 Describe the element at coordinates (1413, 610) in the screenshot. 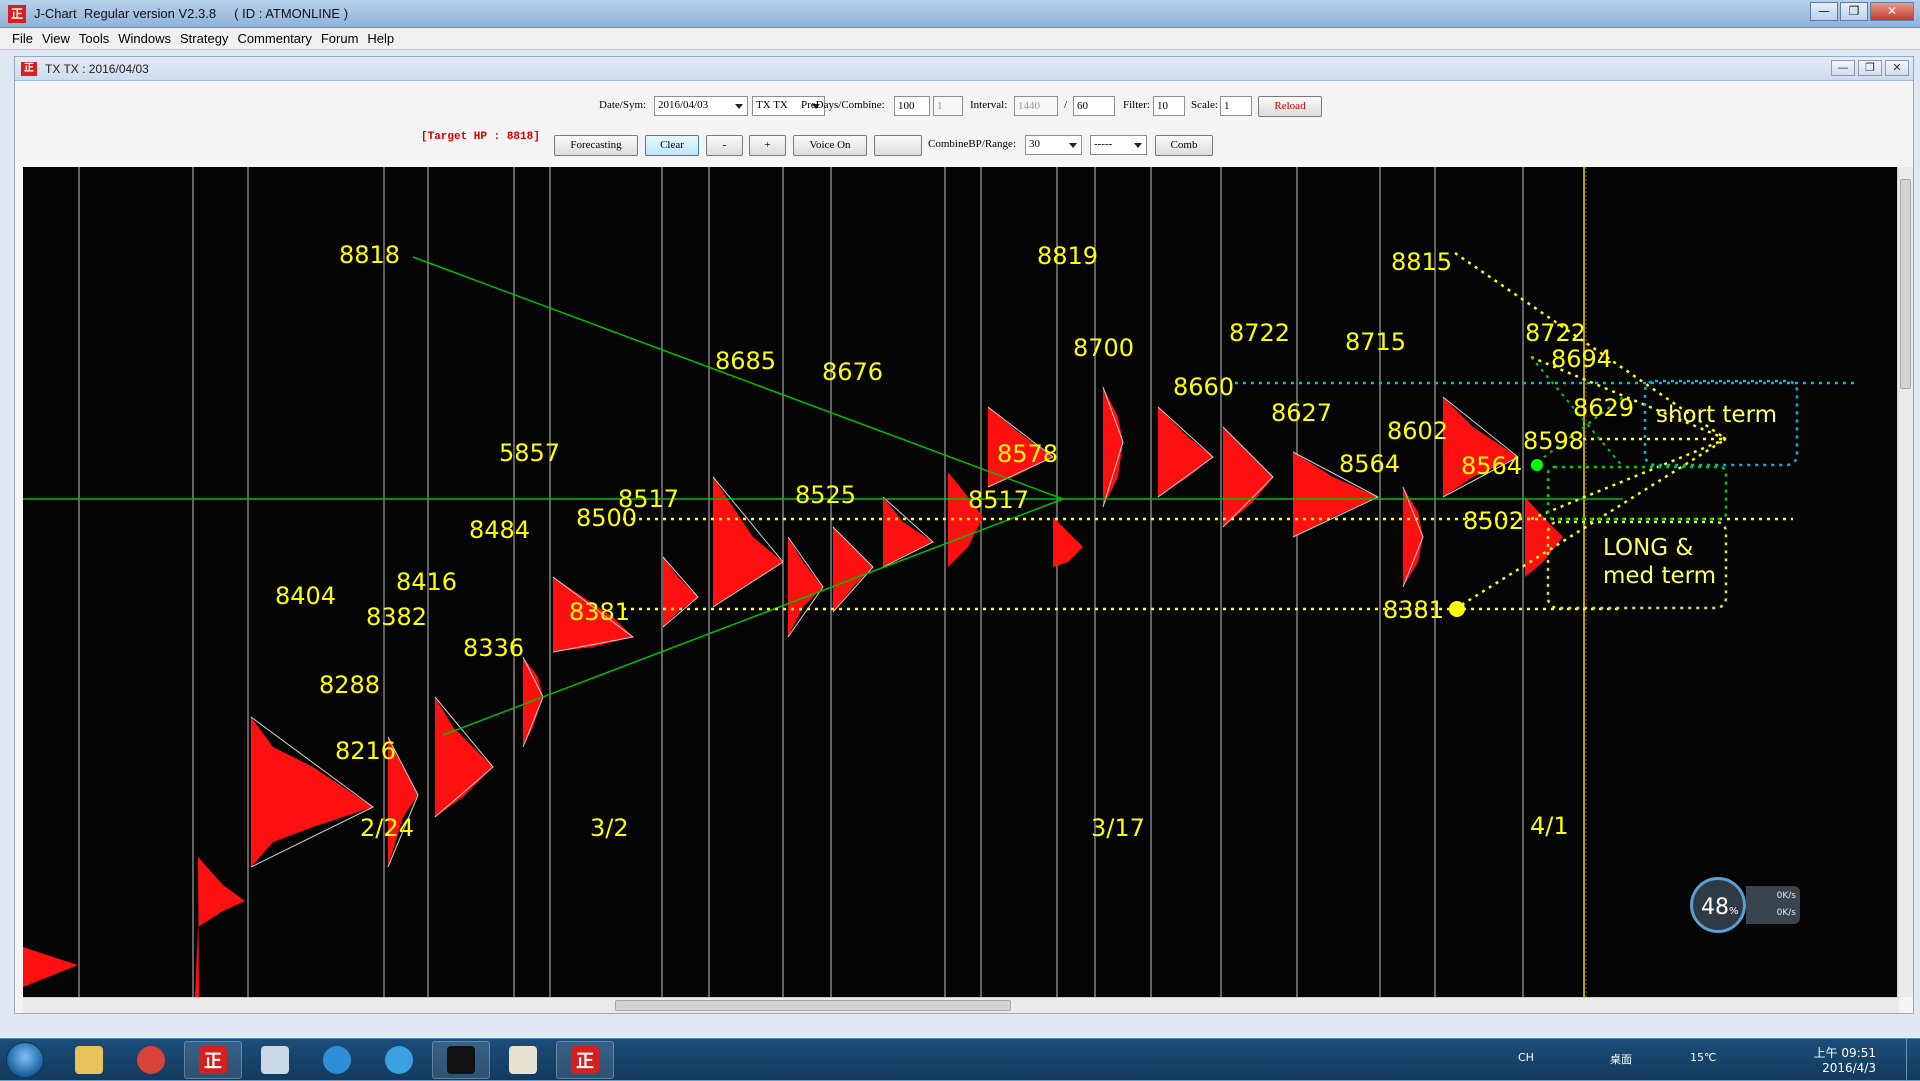

I see `price-label: 8381` at that location.